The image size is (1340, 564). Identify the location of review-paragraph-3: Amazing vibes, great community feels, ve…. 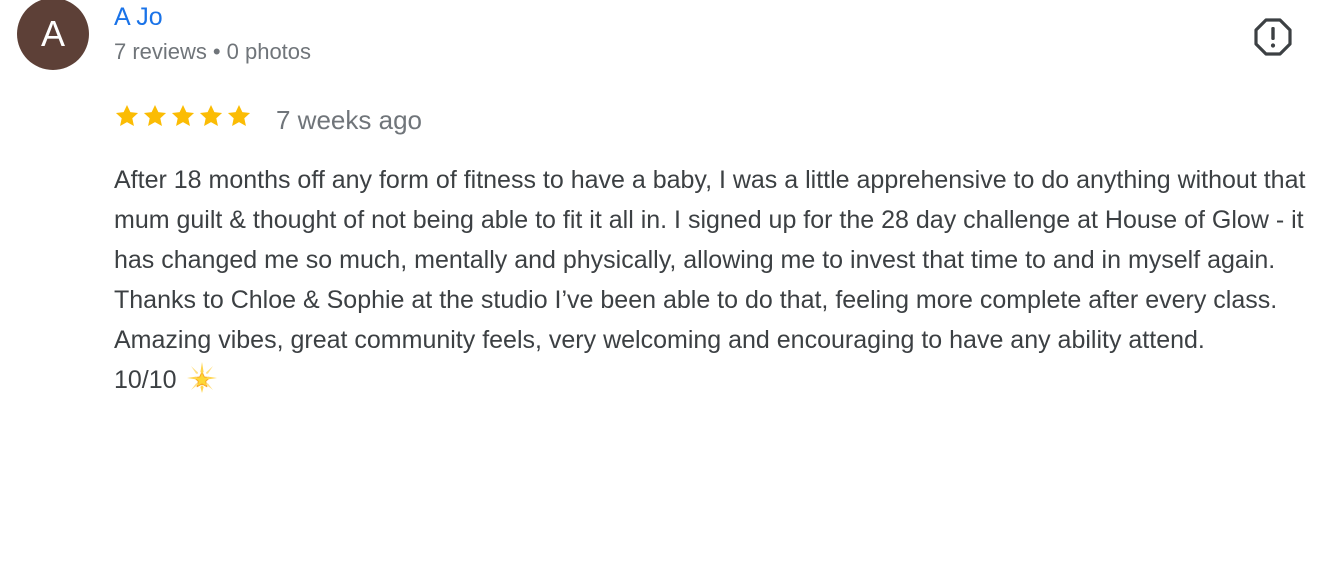
(659, 340).